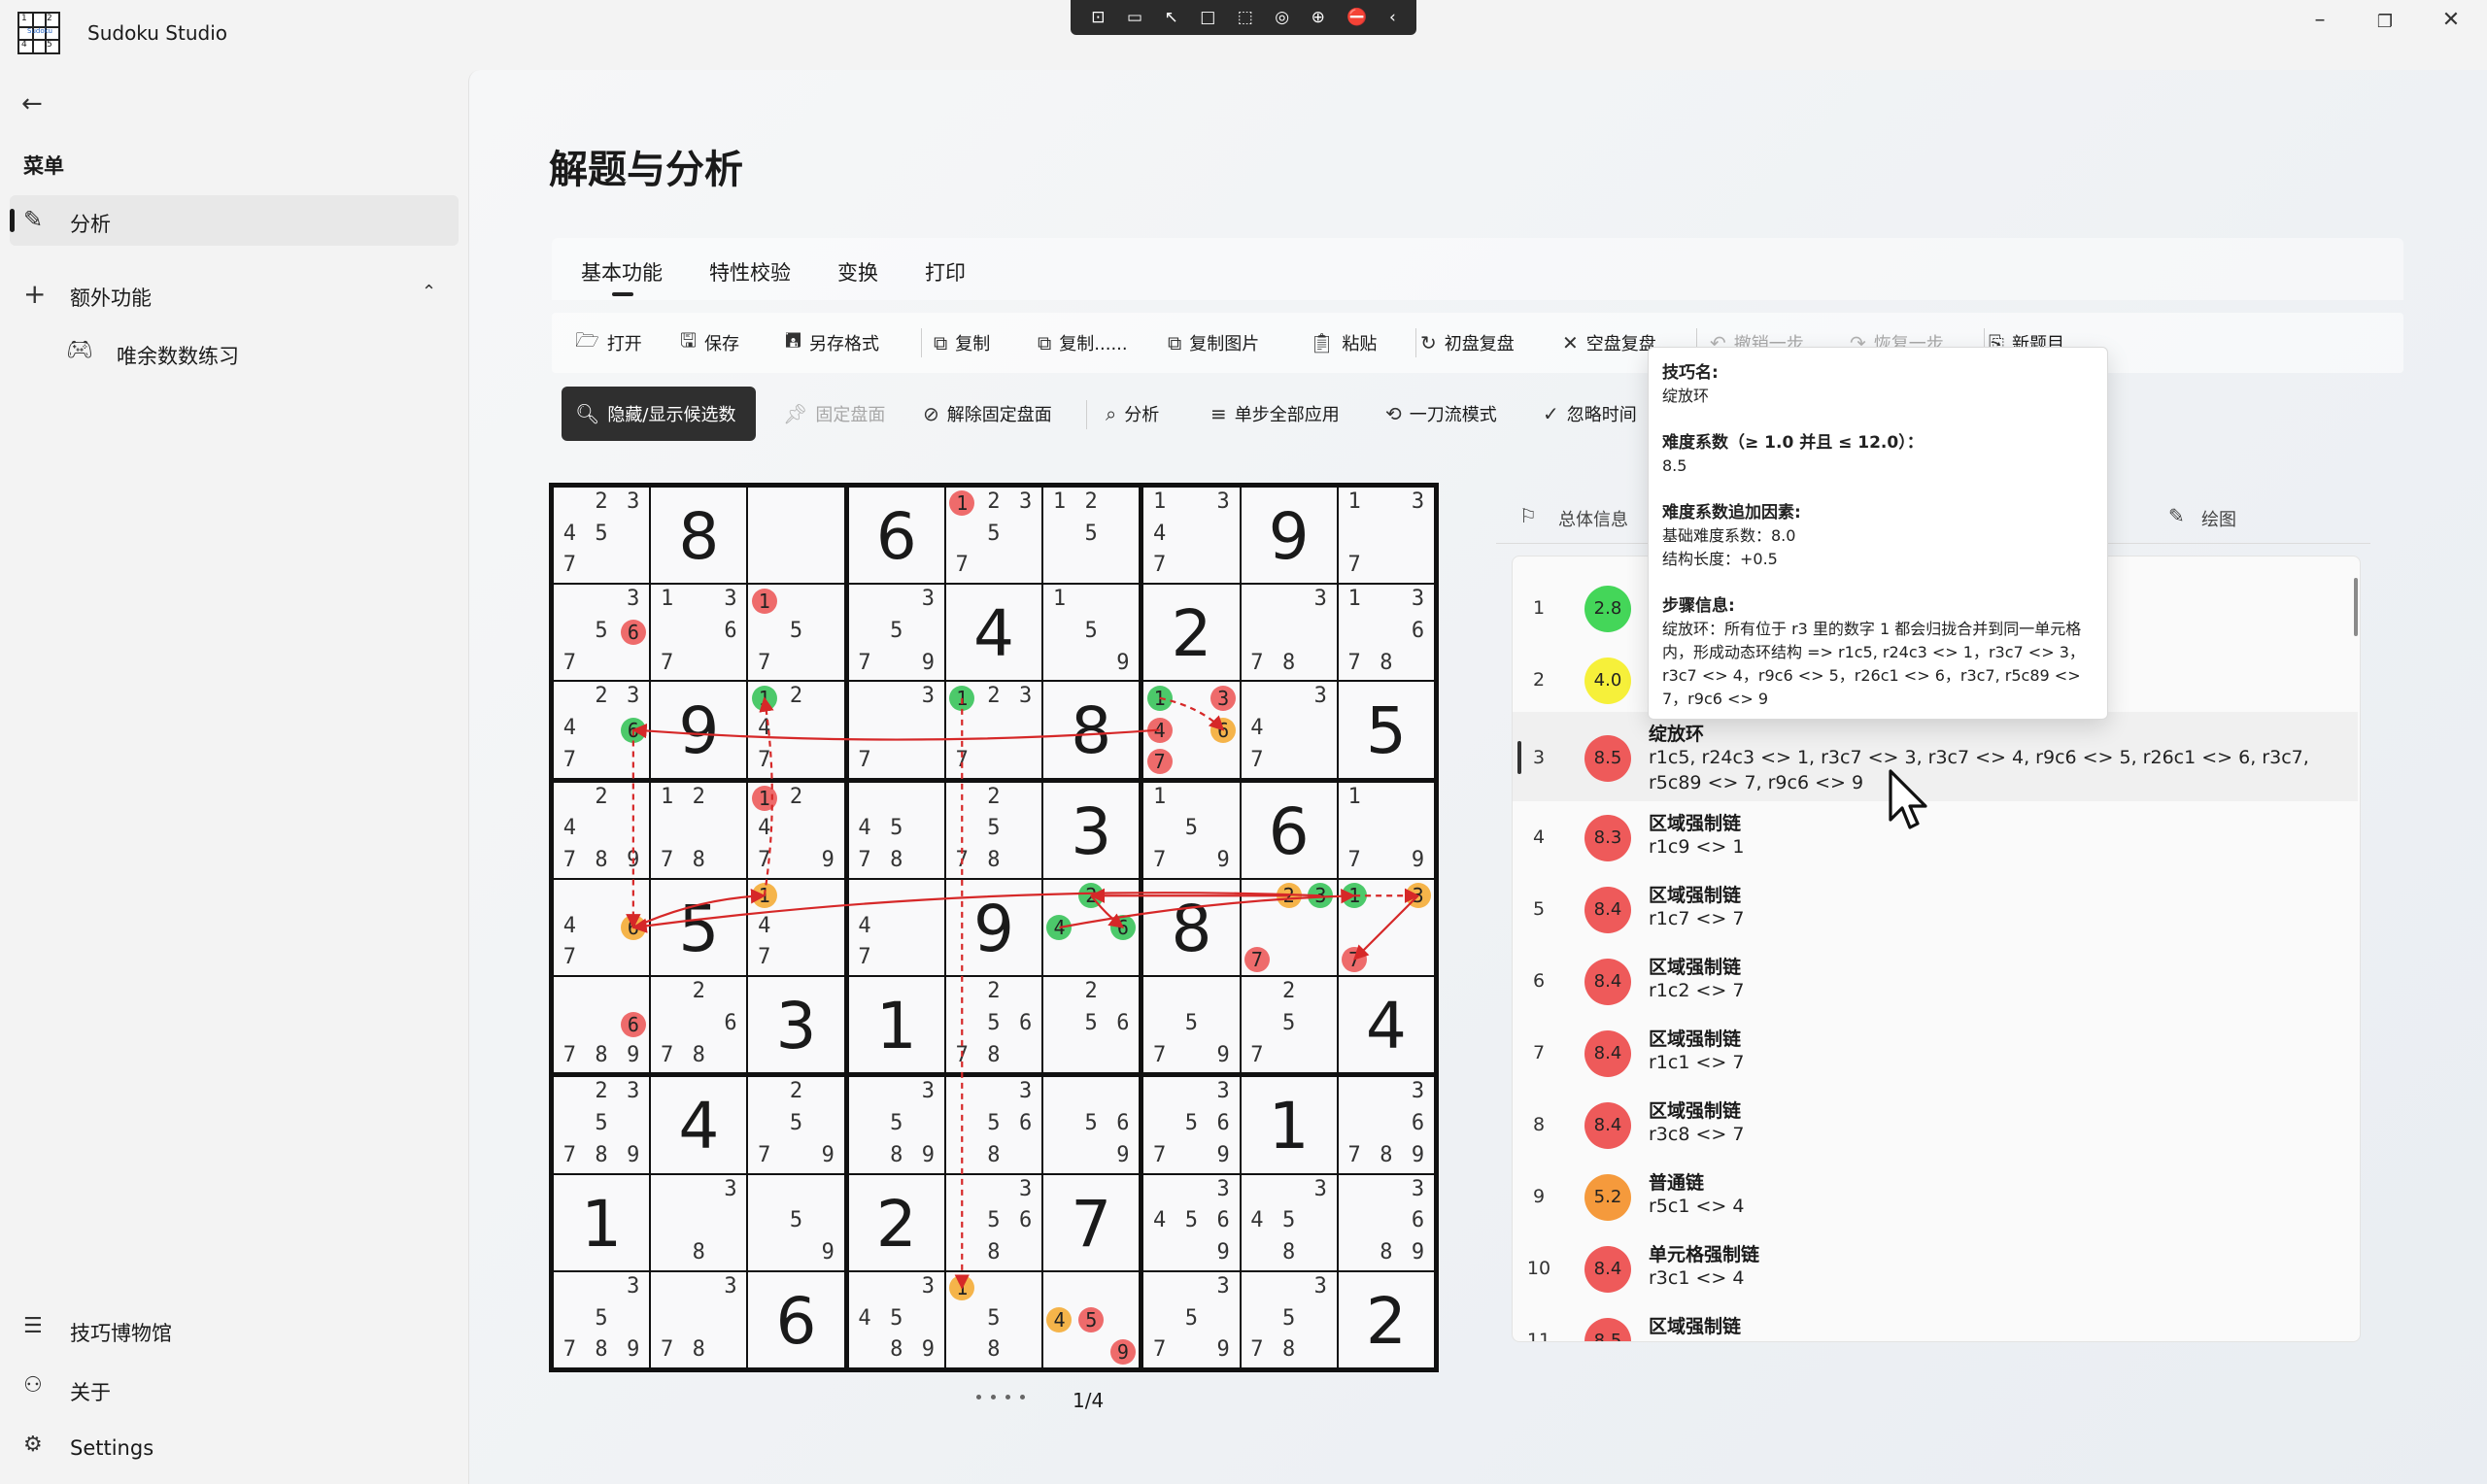 The width and height of the screenshot is (2487, 1484). Describe the element at coordinates (1607, 609) in the screenshot. I see `difficulty-badge: 2.8` at that location.